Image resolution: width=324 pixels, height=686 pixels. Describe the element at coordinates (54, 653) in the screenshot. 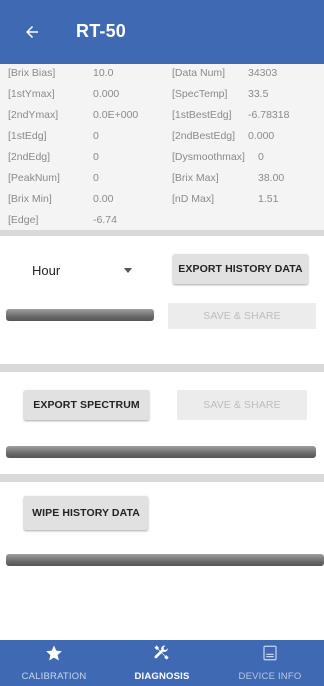

I see `star-icon` at that location.